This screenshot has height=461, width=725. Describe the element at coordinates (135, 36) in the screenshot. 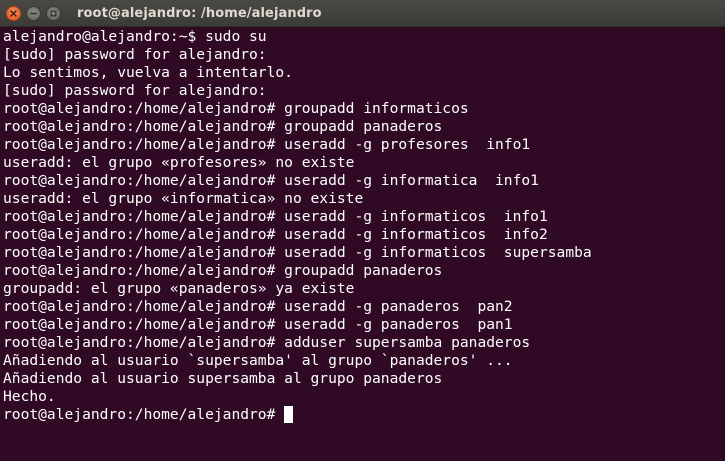

I see `terminal-line: alejandro@alejandro:~$ sudo su` at that location.